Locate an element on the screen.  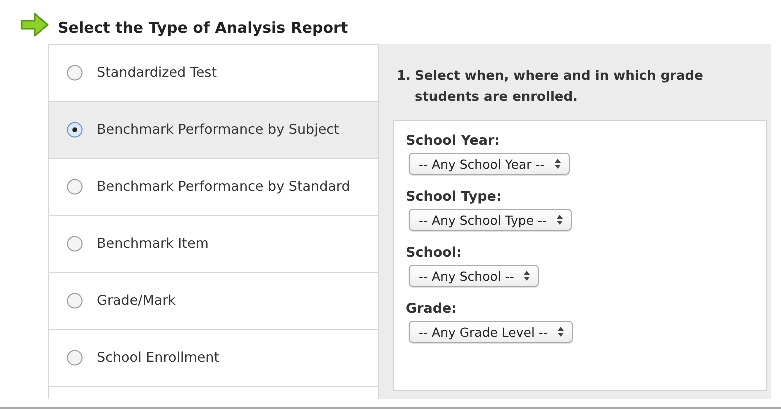
dropdown: -- Any School Type -- is located at coordinates (490, 220).